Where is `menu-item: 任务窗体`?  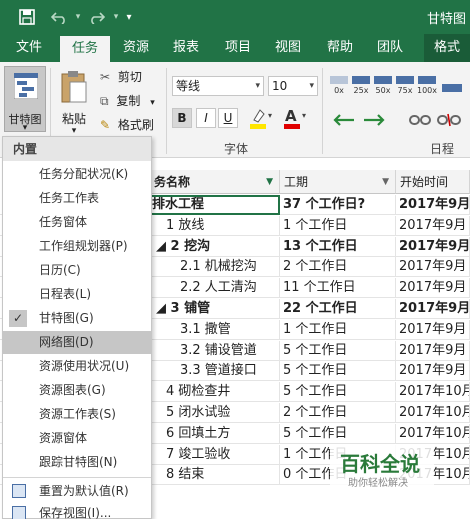 menu-item: 任务窗体 is located at coordinates (77, 222).